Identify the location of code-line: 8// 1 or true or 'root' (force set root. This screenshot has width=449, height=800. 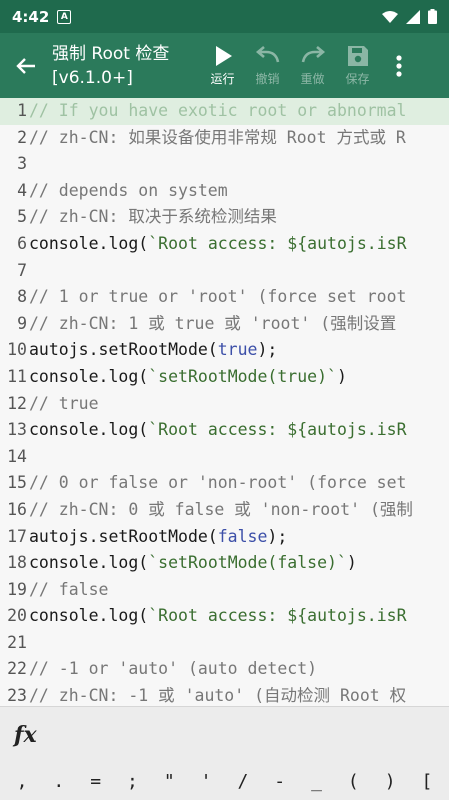
(224, 297).